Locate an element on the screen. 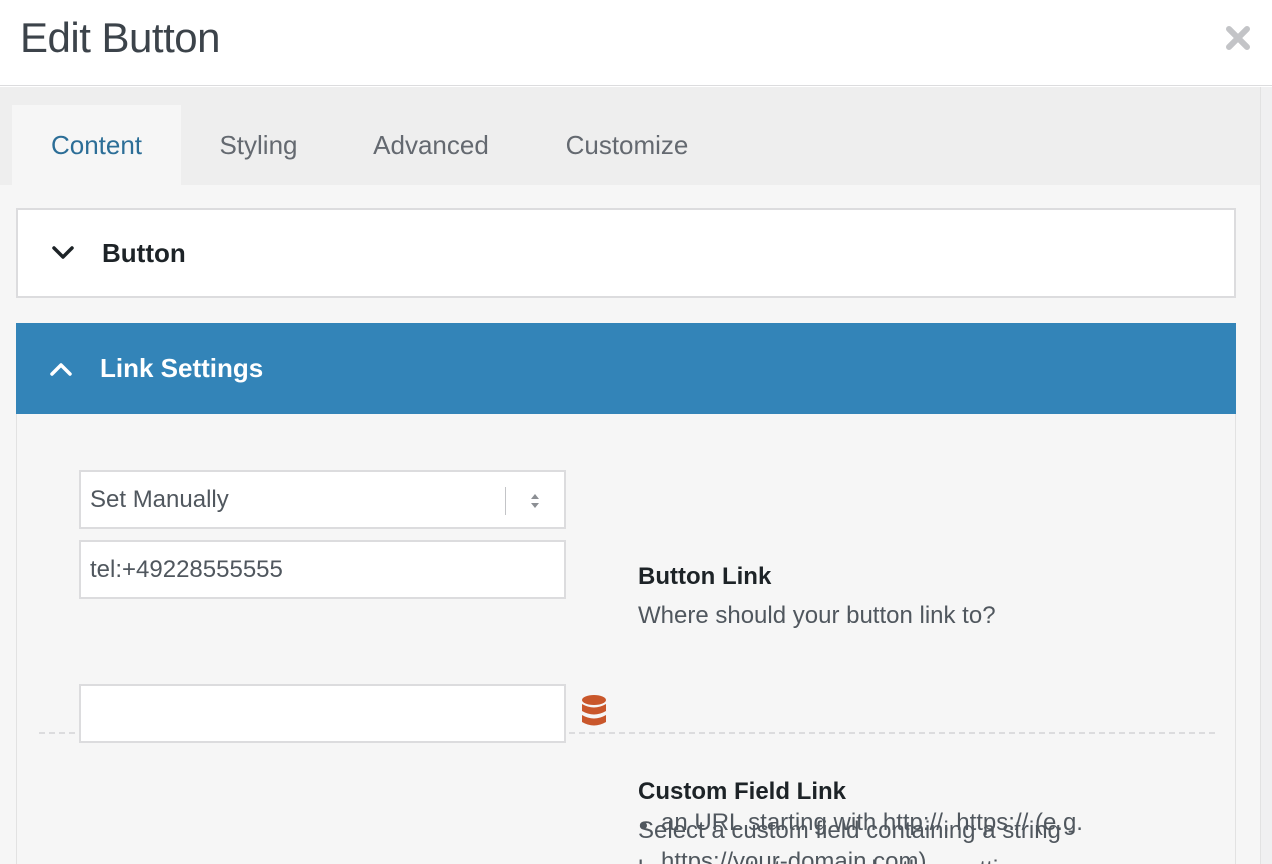  button-link-description: Where should your button link to? is located at coordinates (817, 615).